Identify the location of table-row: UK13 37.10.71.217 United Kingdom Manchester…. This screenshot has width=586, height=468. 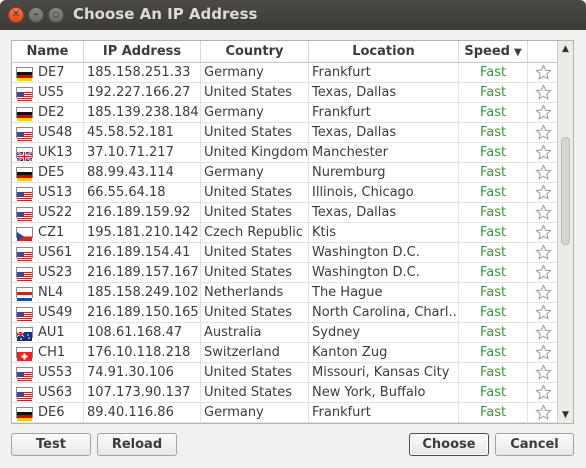
(284, 153).